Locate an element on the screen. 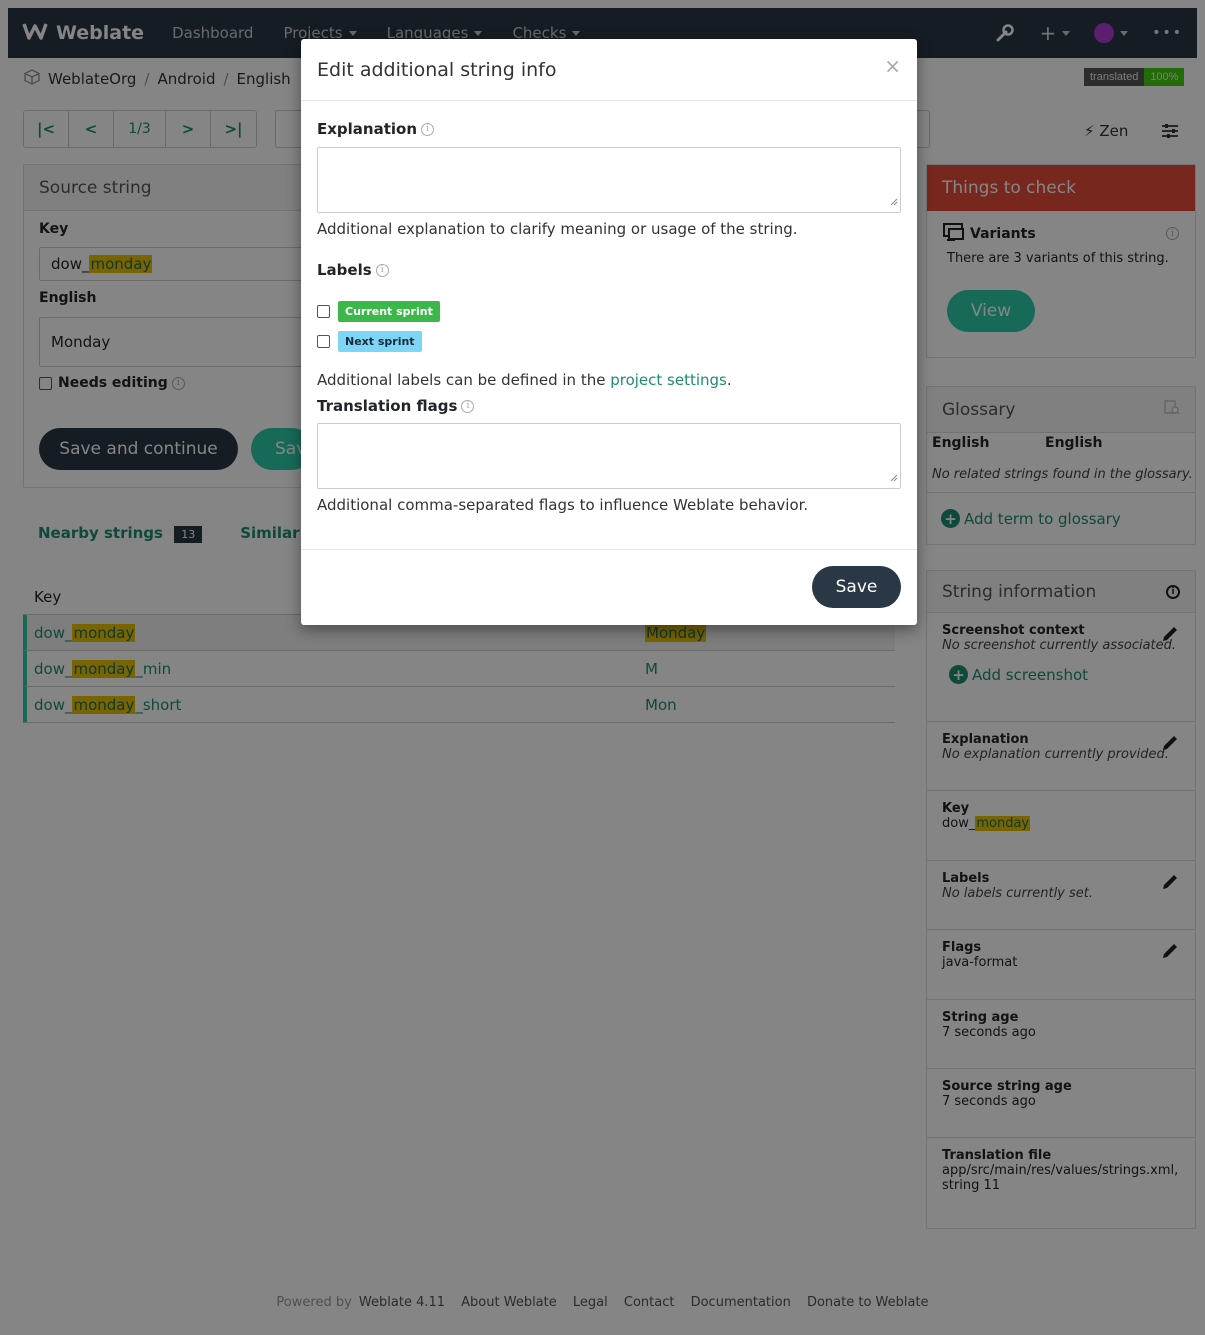 This screenshot has height=1335, width=1205. labels-help-period: . is located at coordinates (729, 380).